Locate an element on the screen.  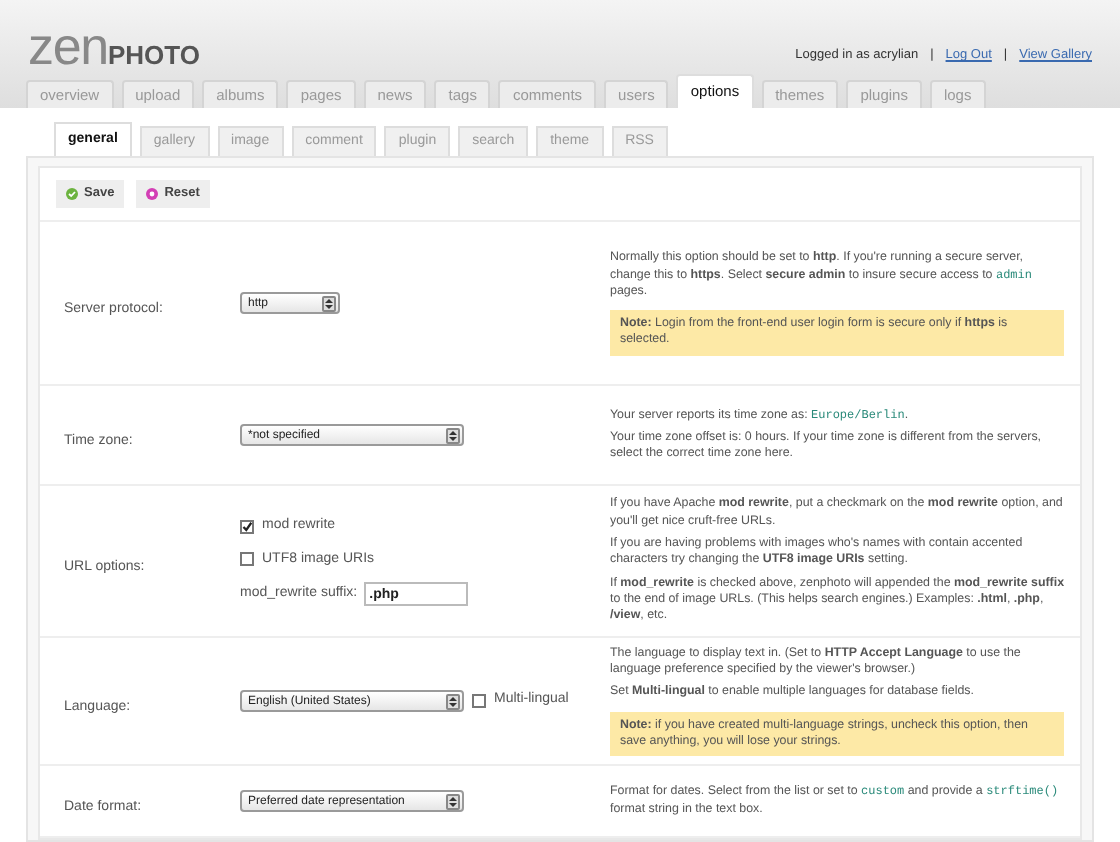
circle-icon is located at coordinates (152, 194).